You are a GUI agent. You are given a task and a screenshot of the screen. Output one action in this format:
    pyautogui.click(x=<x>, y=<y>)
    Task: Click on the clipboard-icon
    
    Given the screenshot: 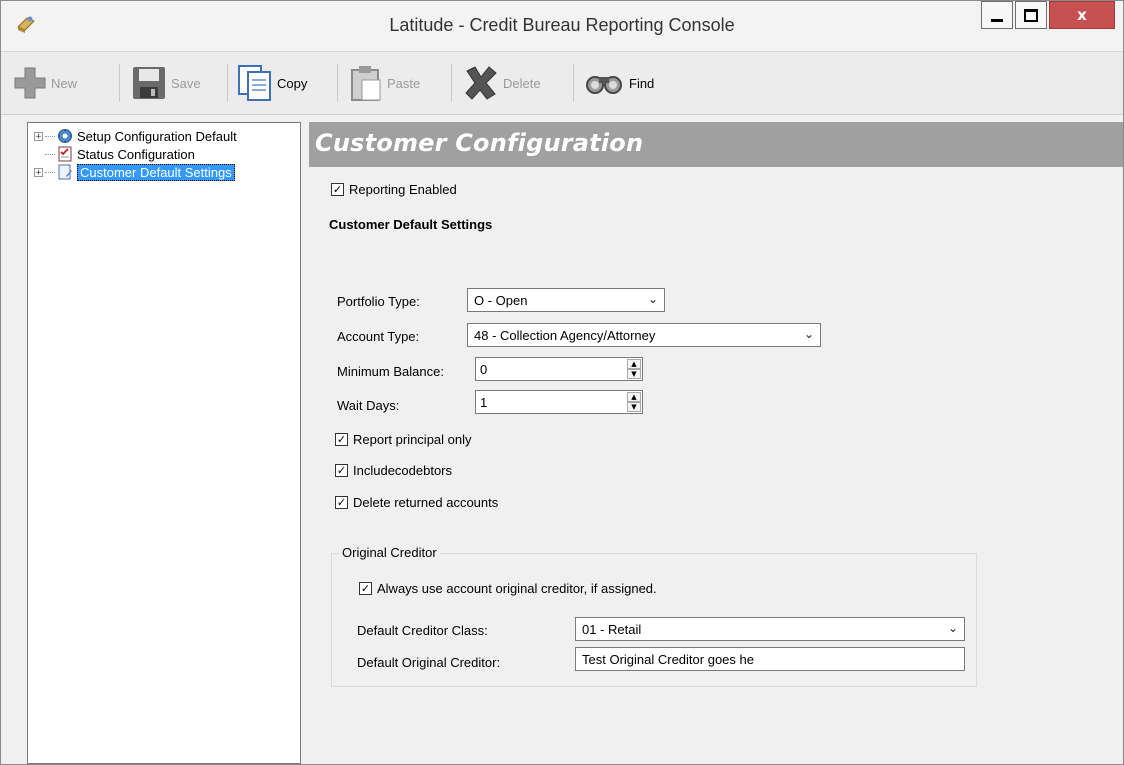 What is the action you would take?
    pyautogui.click(x=366, y=83)
    